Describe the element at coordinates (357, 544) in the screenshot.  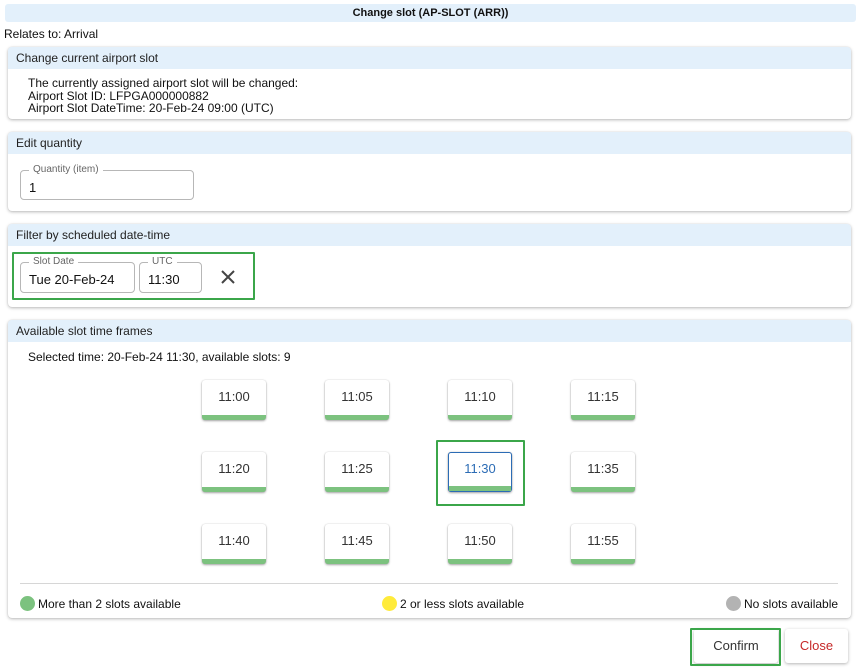
I see `slot-1145: 11:45` at that location.